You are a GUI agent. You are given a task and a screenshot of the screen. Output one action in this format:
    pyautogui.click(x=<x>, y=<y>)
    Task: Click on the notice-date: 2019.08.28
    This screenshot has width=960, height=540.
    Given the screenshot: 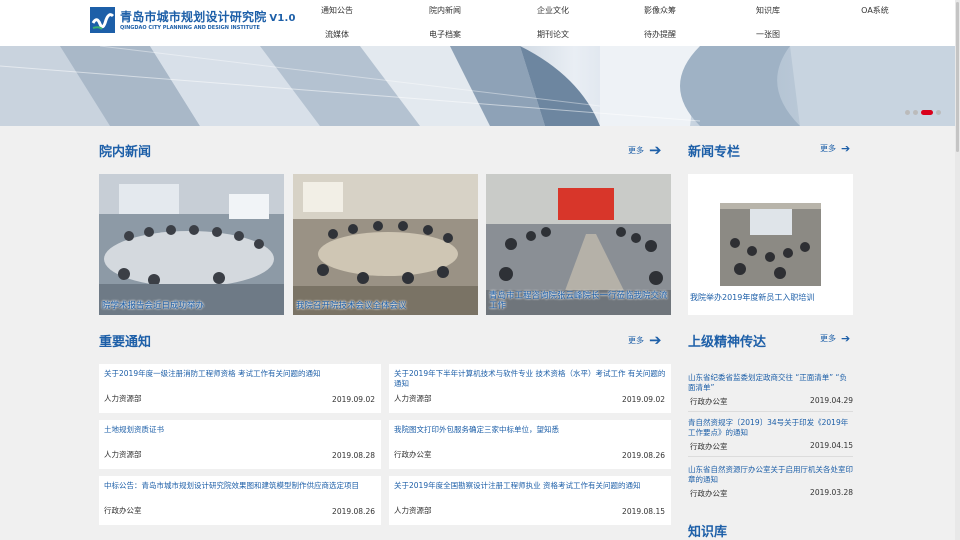 What is the action you would take?
    pyautogui.click(x=353, y=455)
    